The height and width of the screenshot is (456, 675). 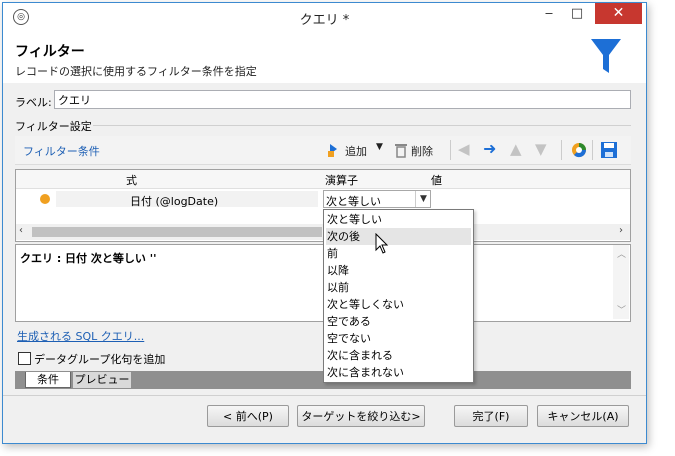 What do you see at coordinates (549, 14) in the screenshot?
I see `minimize-button: ‒` at bounding box center [549, 14].